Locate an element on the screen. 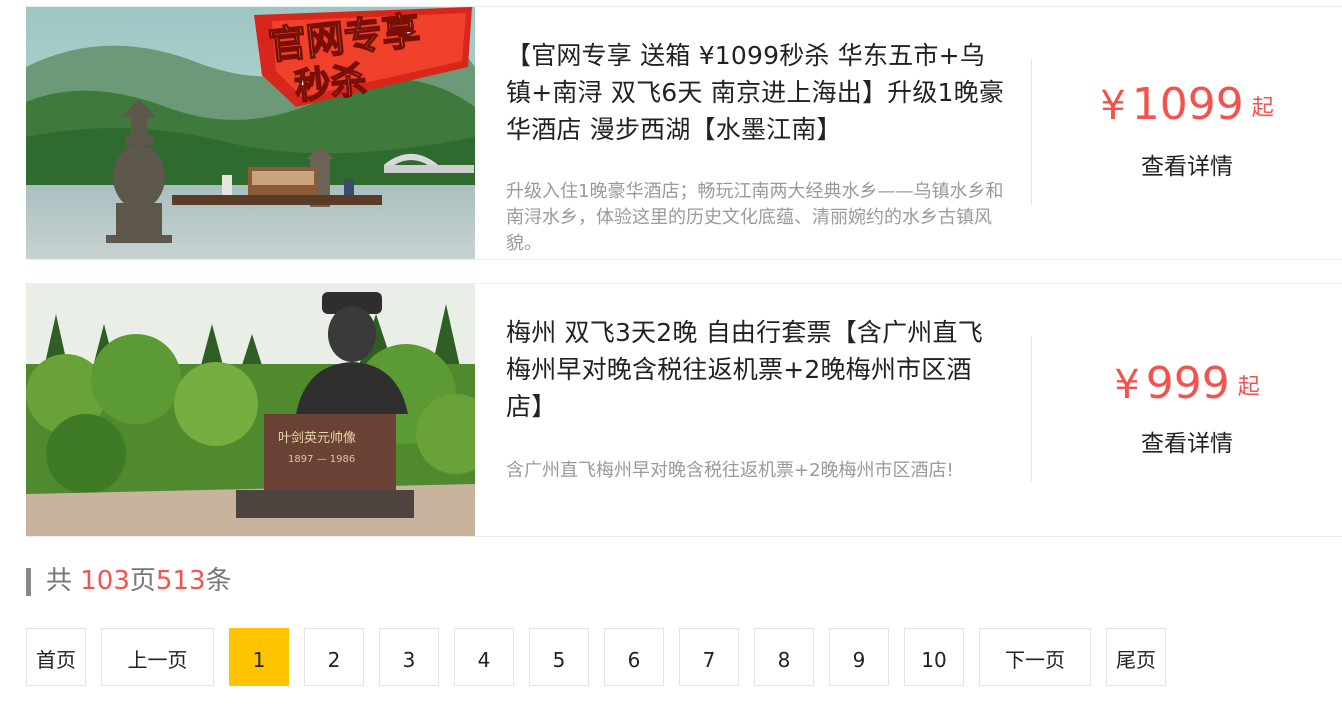 This screenshot has width=1342, height=707. prev-page-button: 上一页 is located at coordinates (157, 657).